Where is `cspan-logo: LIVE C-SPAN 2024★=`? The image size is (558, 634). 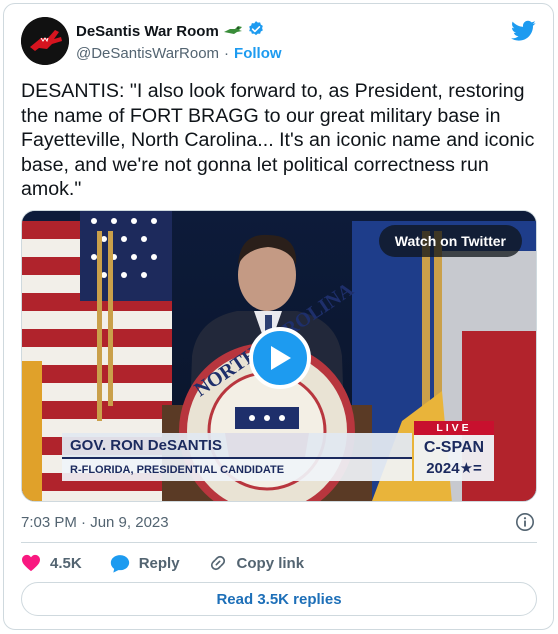
cspan-logo: LIVE C-SPAN 2024★= is located at coordinates (453, 451).